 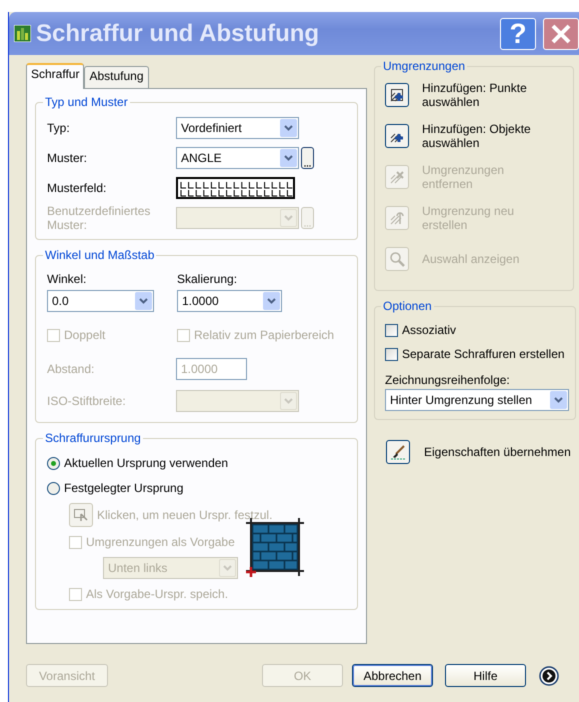 I want to click on close-button, so click(x=561, y=34).